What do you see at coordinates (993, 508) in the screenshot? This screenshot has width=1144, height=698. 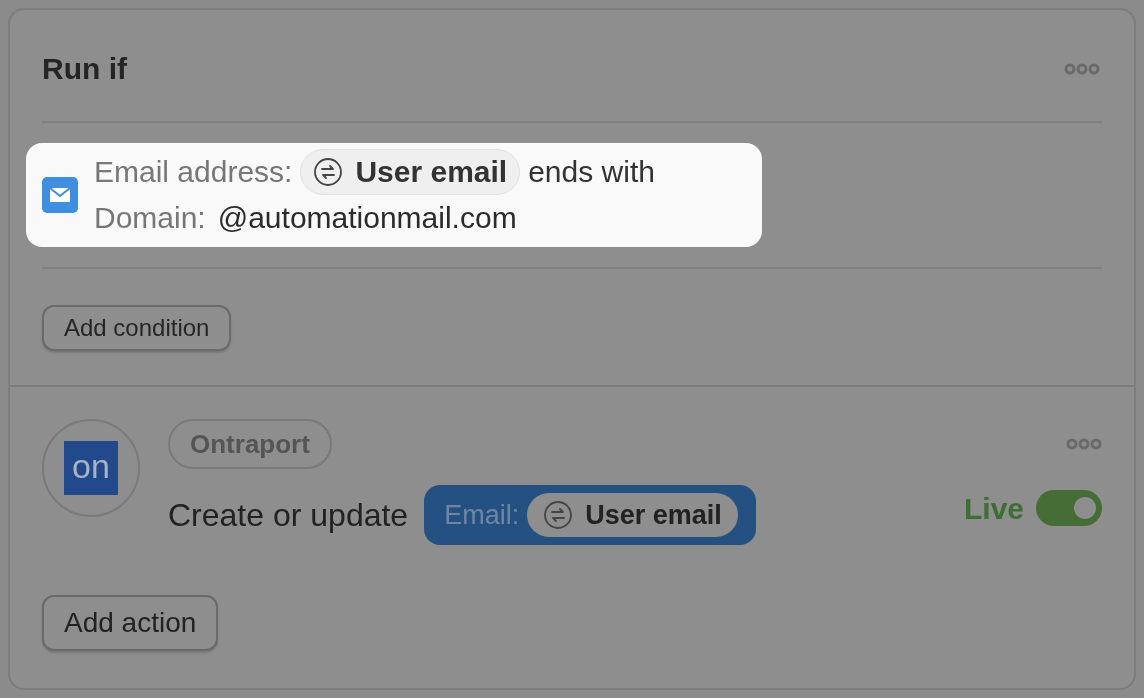 I see `status-label: Live` at bounding box center [993, 508].